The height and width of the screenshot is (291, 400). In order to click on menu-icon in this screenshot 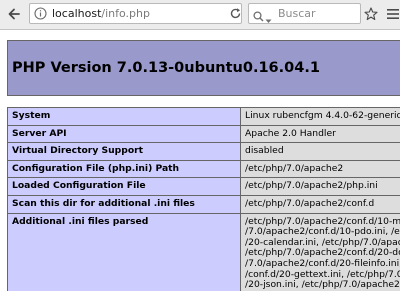, I will do `click(393, 14)`.